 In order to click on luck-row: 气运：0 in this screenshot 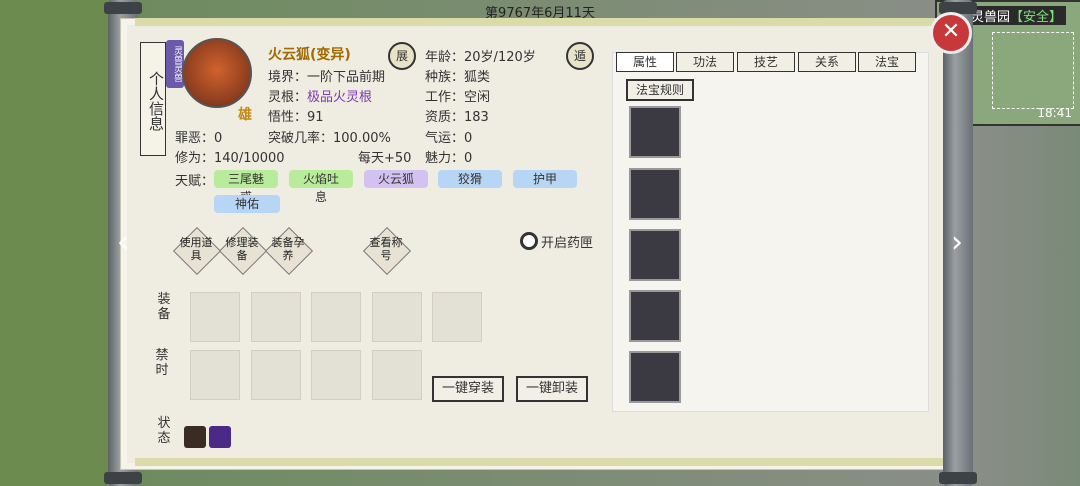, I will do `click(449, 138)`.